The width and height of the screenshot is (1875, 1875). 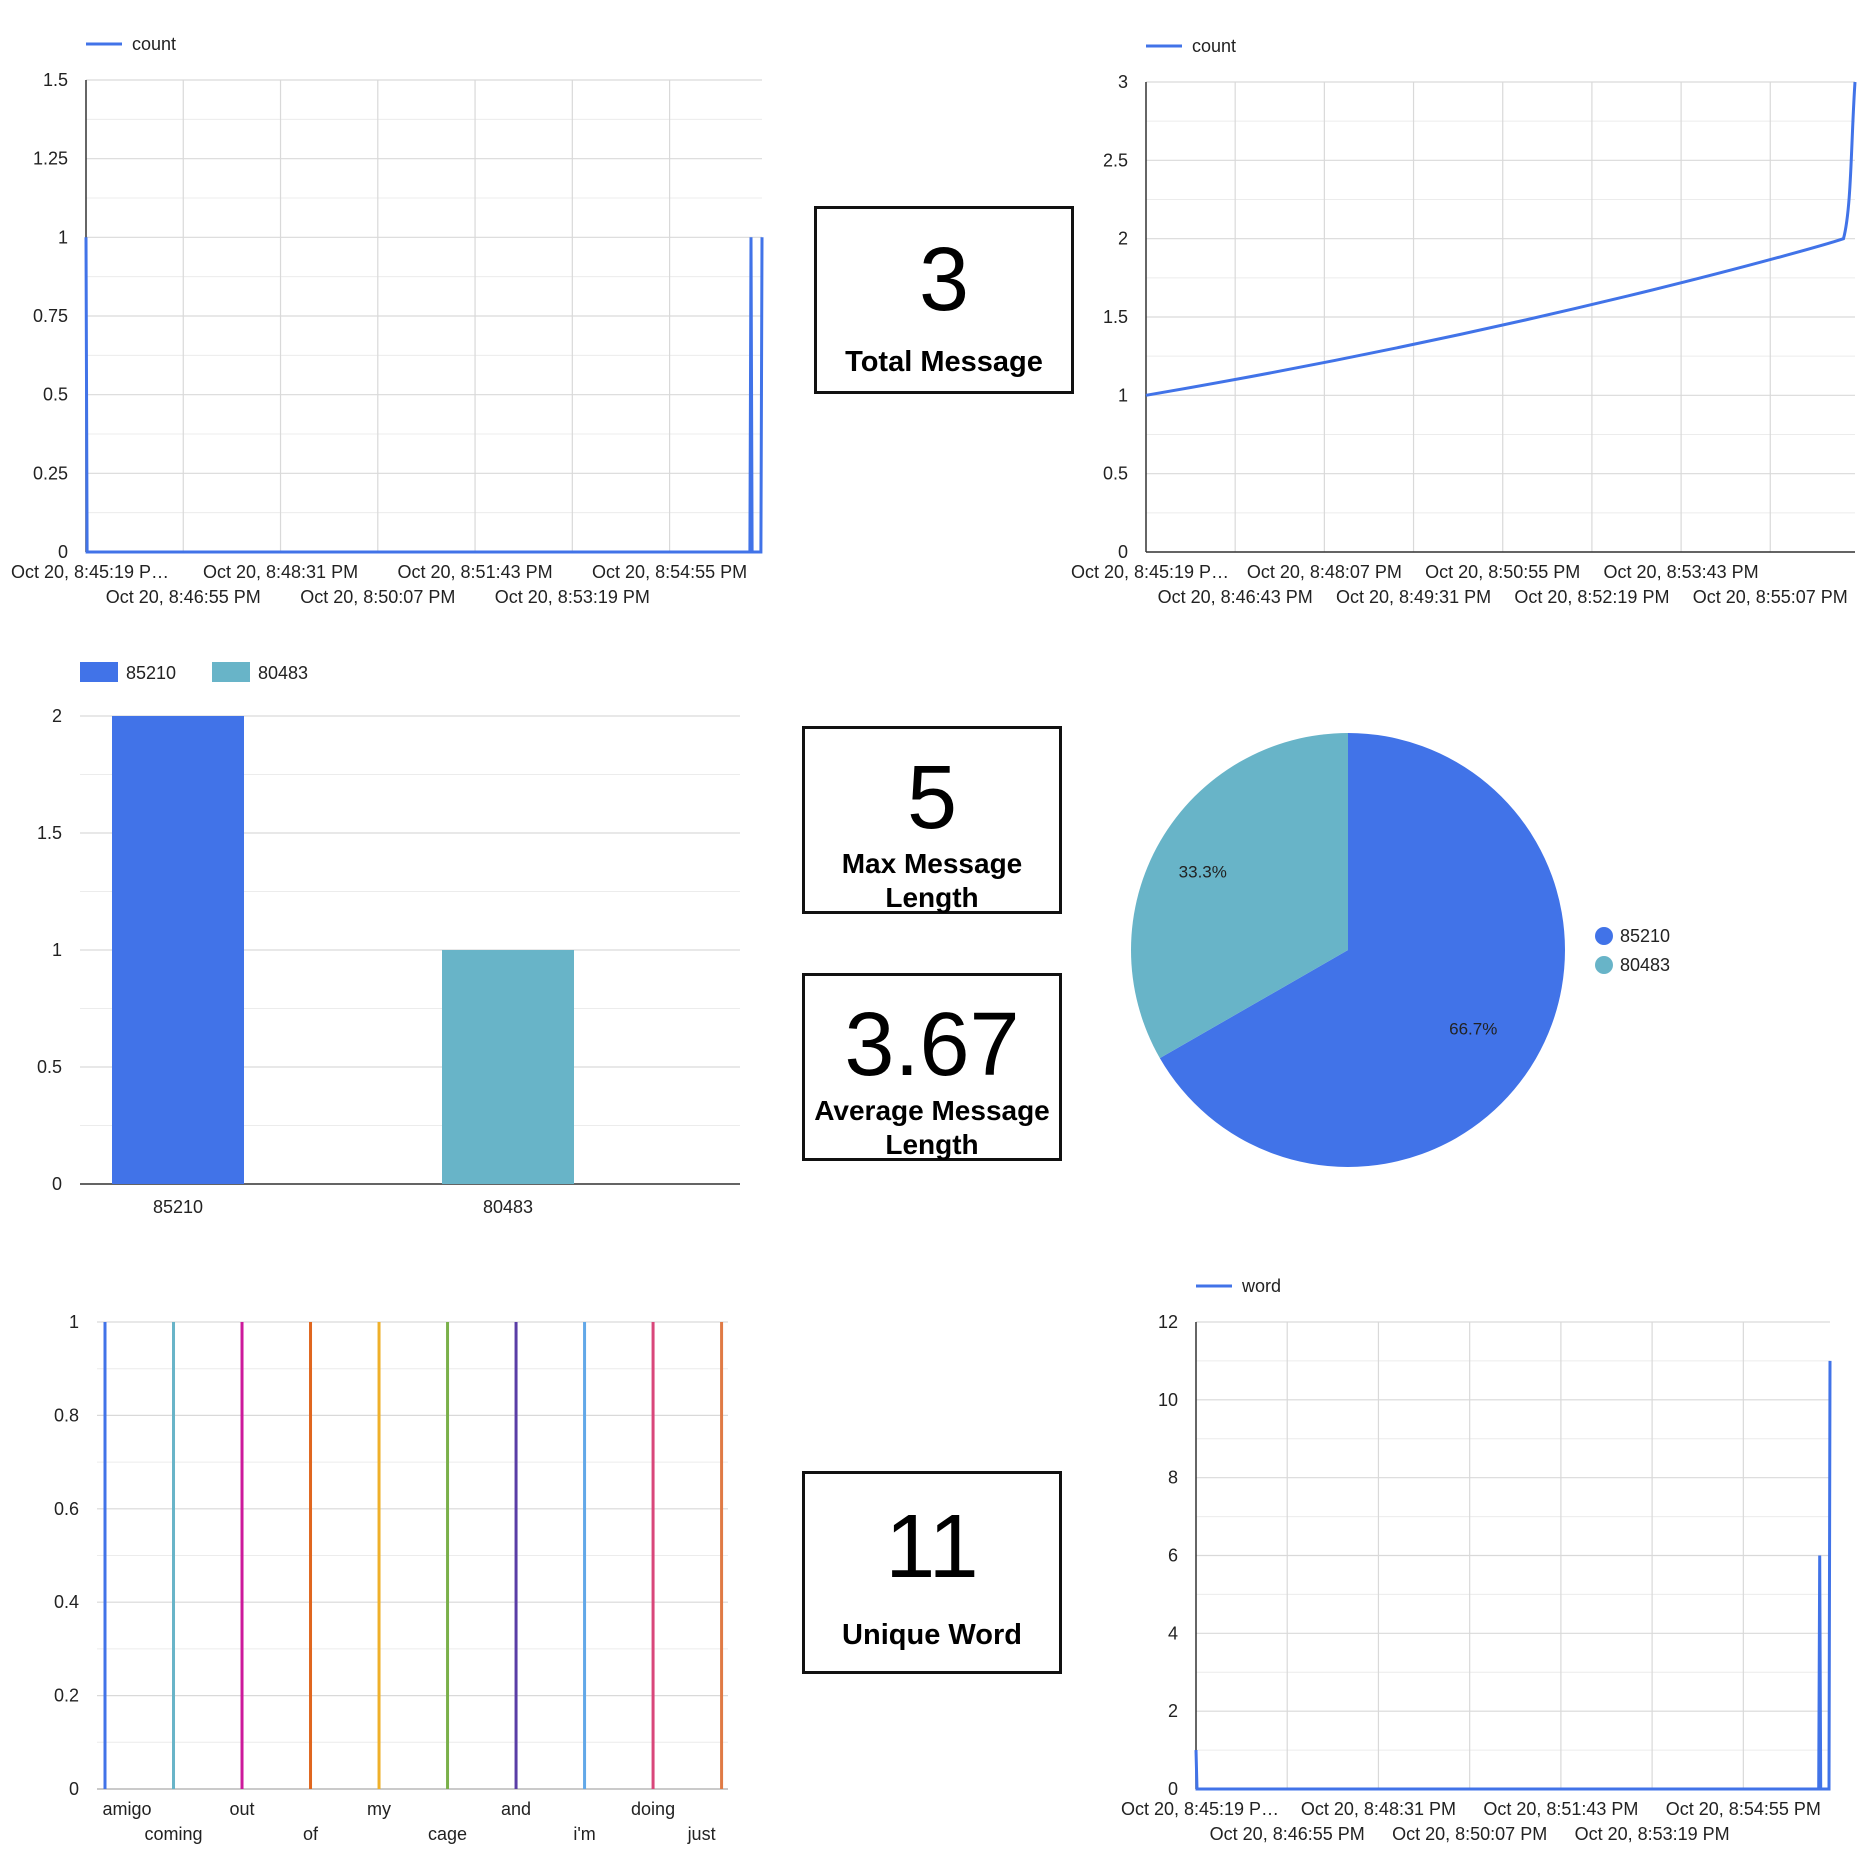 What do you see at coordinates (932, 1110) in the screenshot?
I see `average-message-length-label-line1: Average Message` at bounding box center [932, 1110].